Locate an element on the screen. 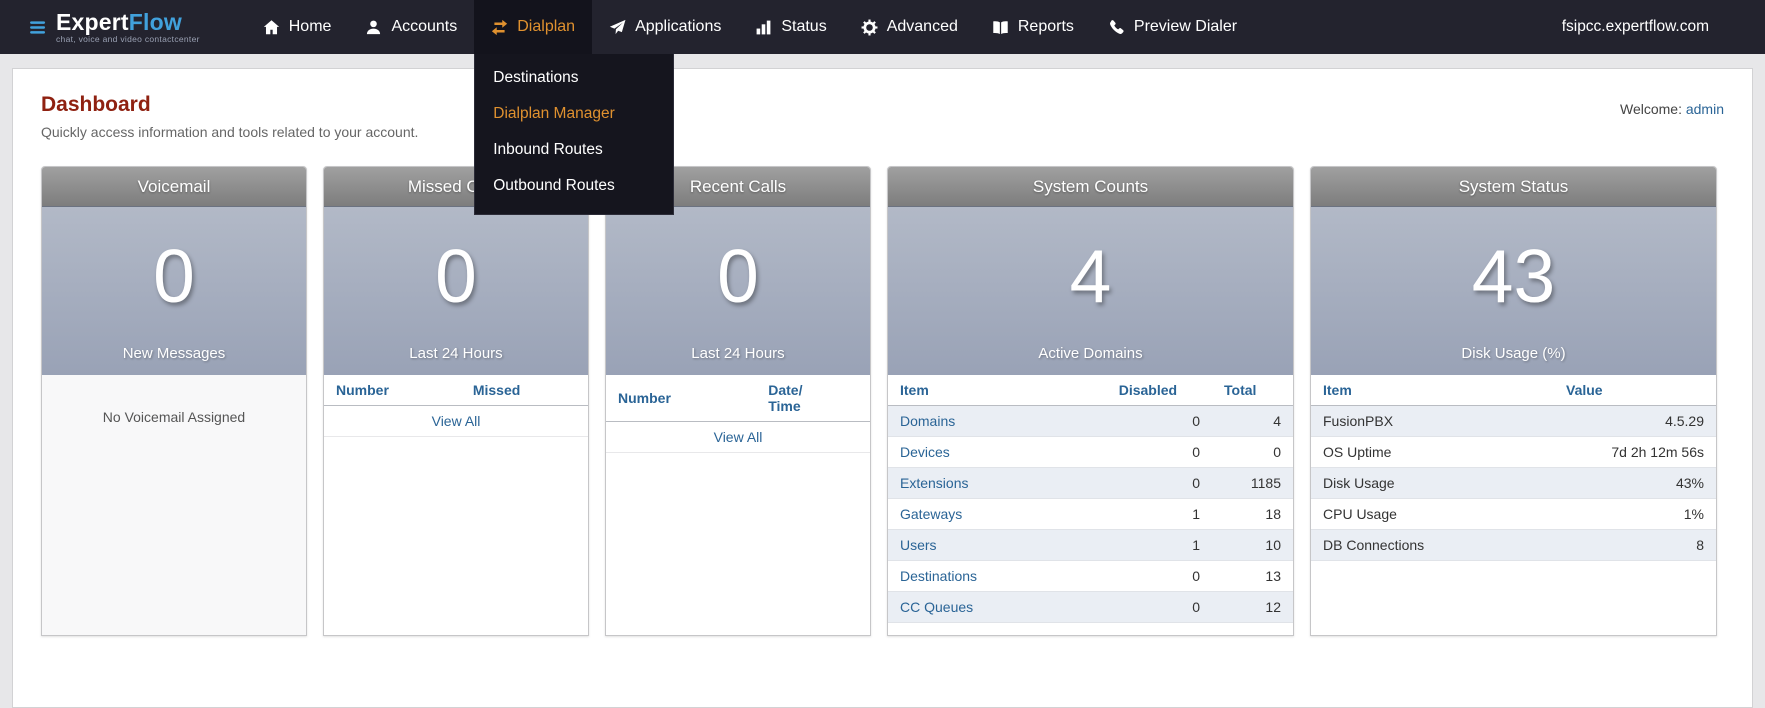 The width and height of the screenshot is (1765, 708). welcome-user-link: admin is located at coordinates (1705, 109).